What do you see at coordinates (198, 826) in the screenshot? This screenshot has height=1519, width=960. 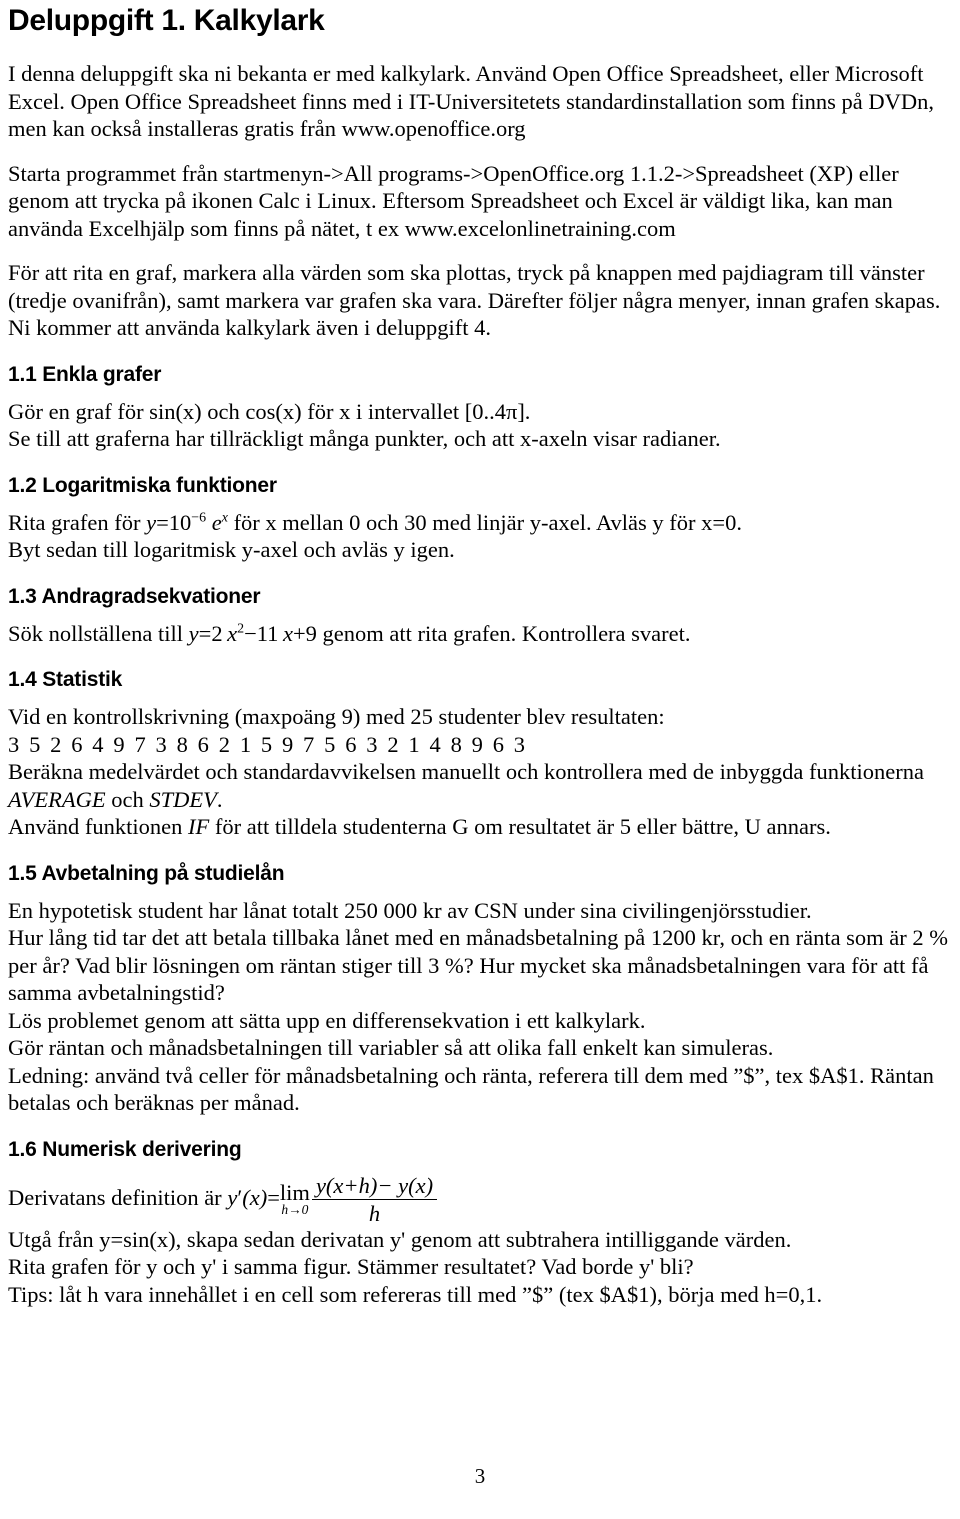 I see `function-name-if: IF` at bounding box center [198, 826].